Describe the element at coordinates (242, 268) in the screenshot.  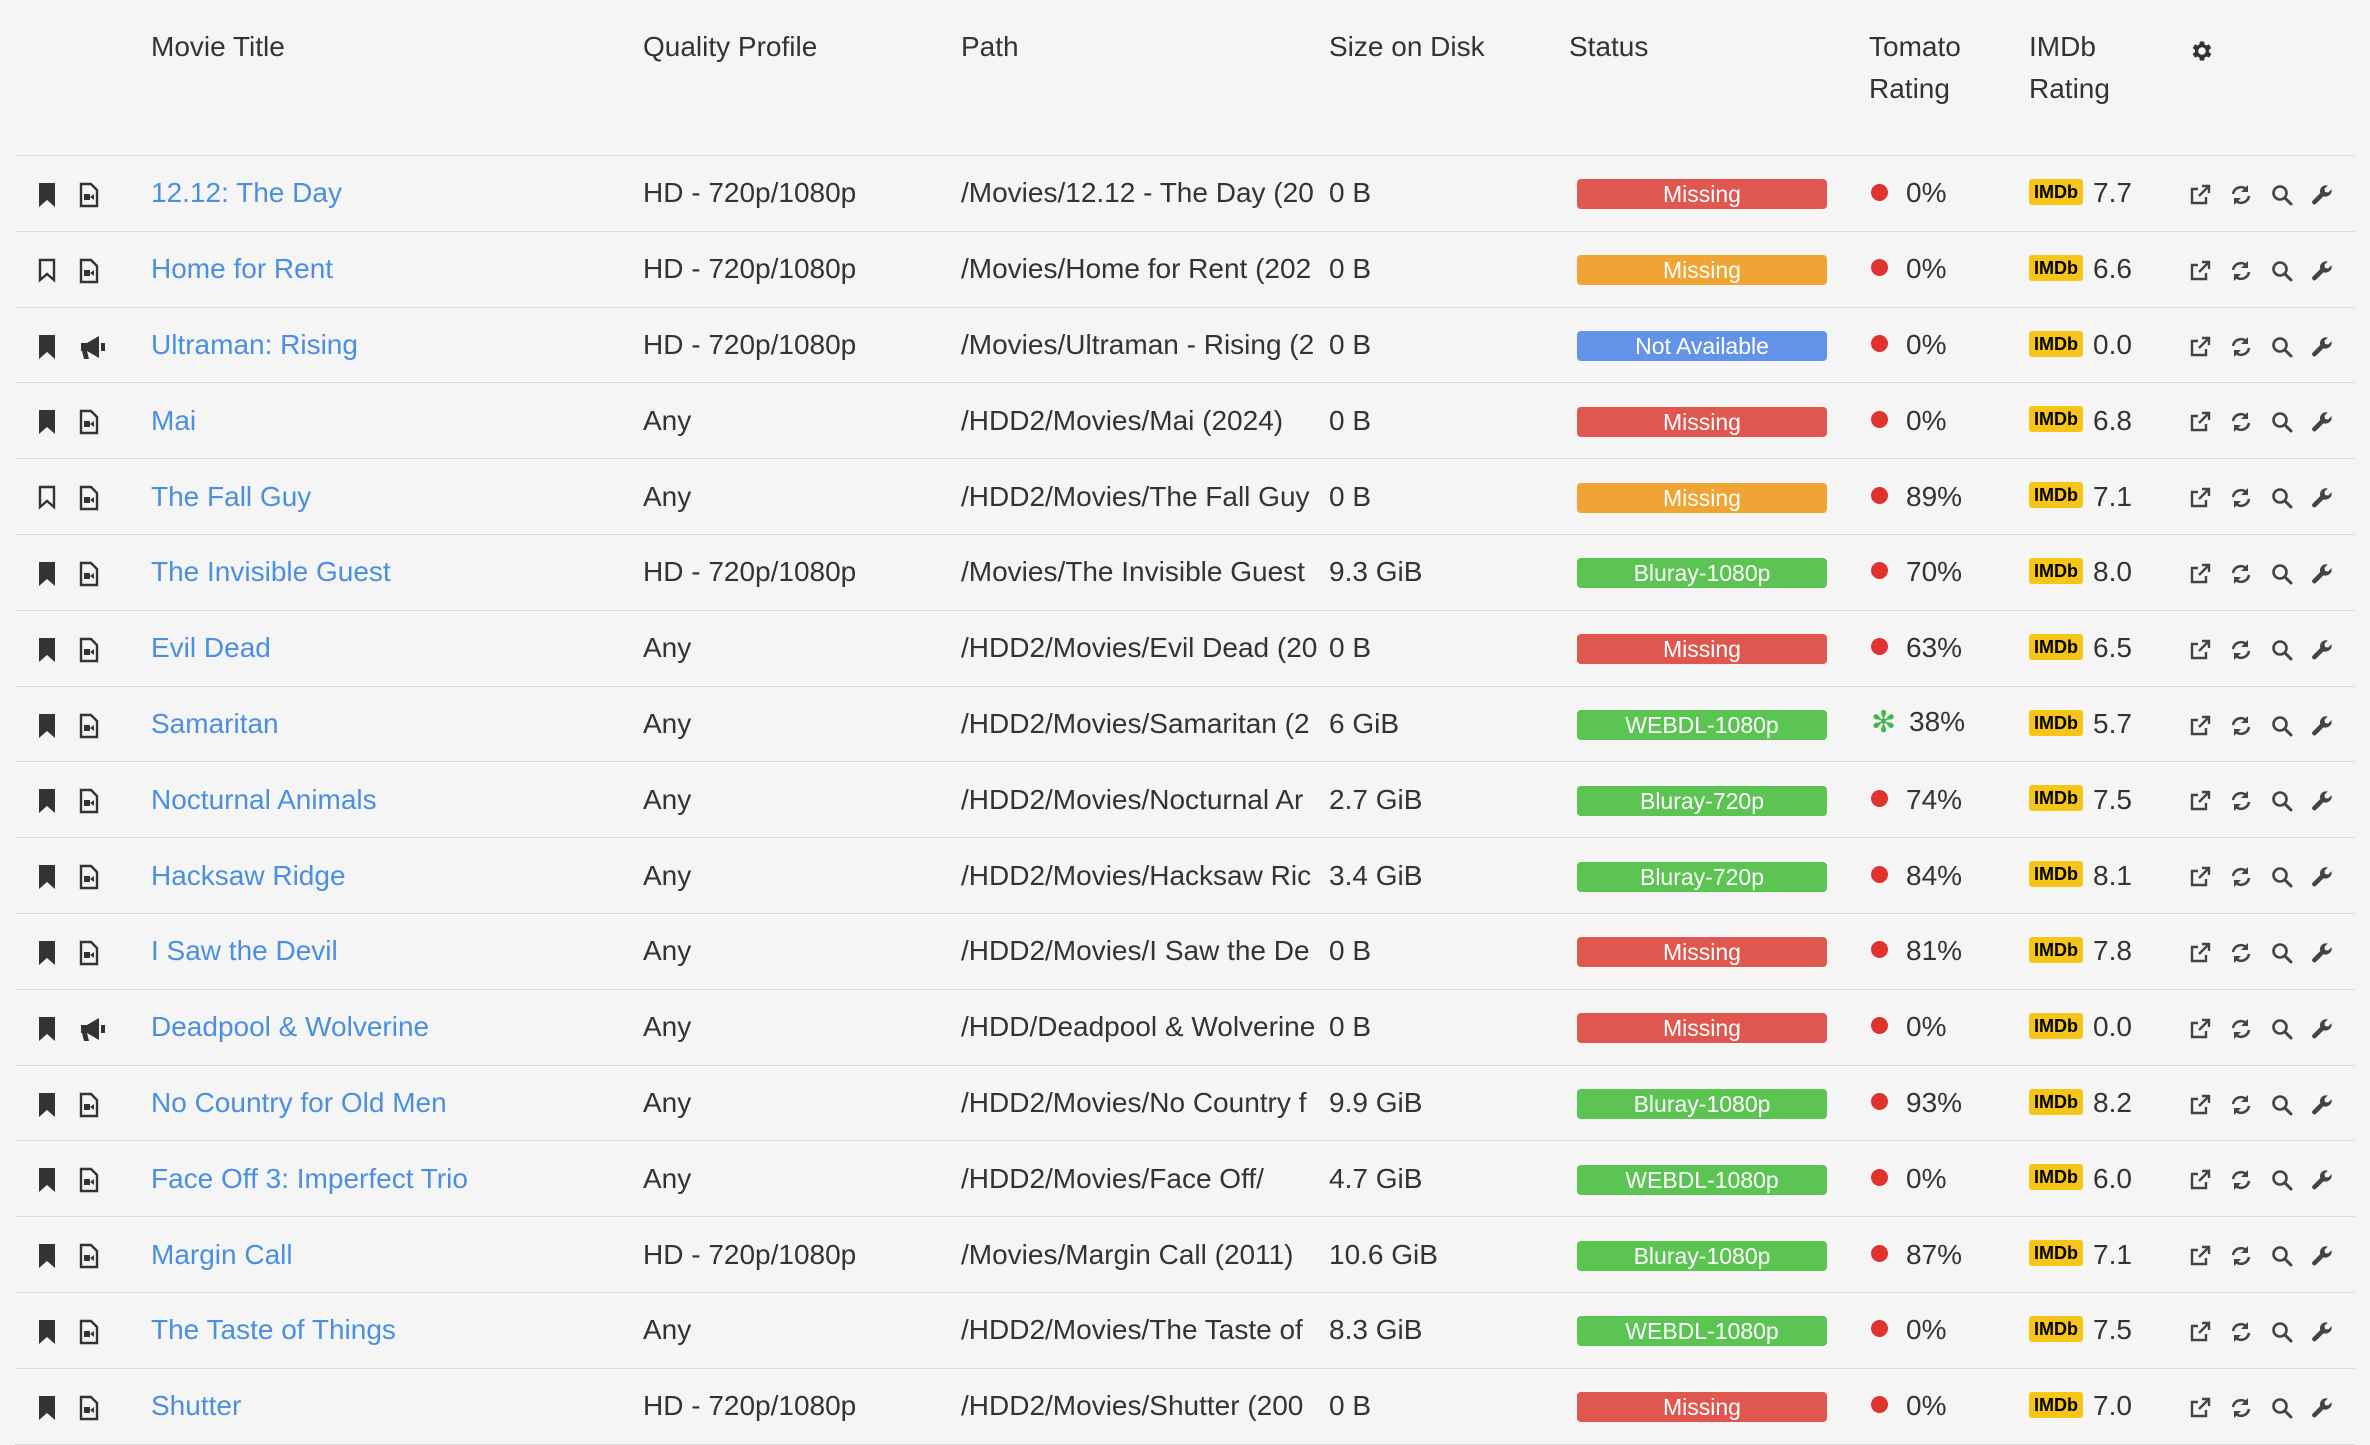
I see `movie-title-link: Home for Rent` at that location.